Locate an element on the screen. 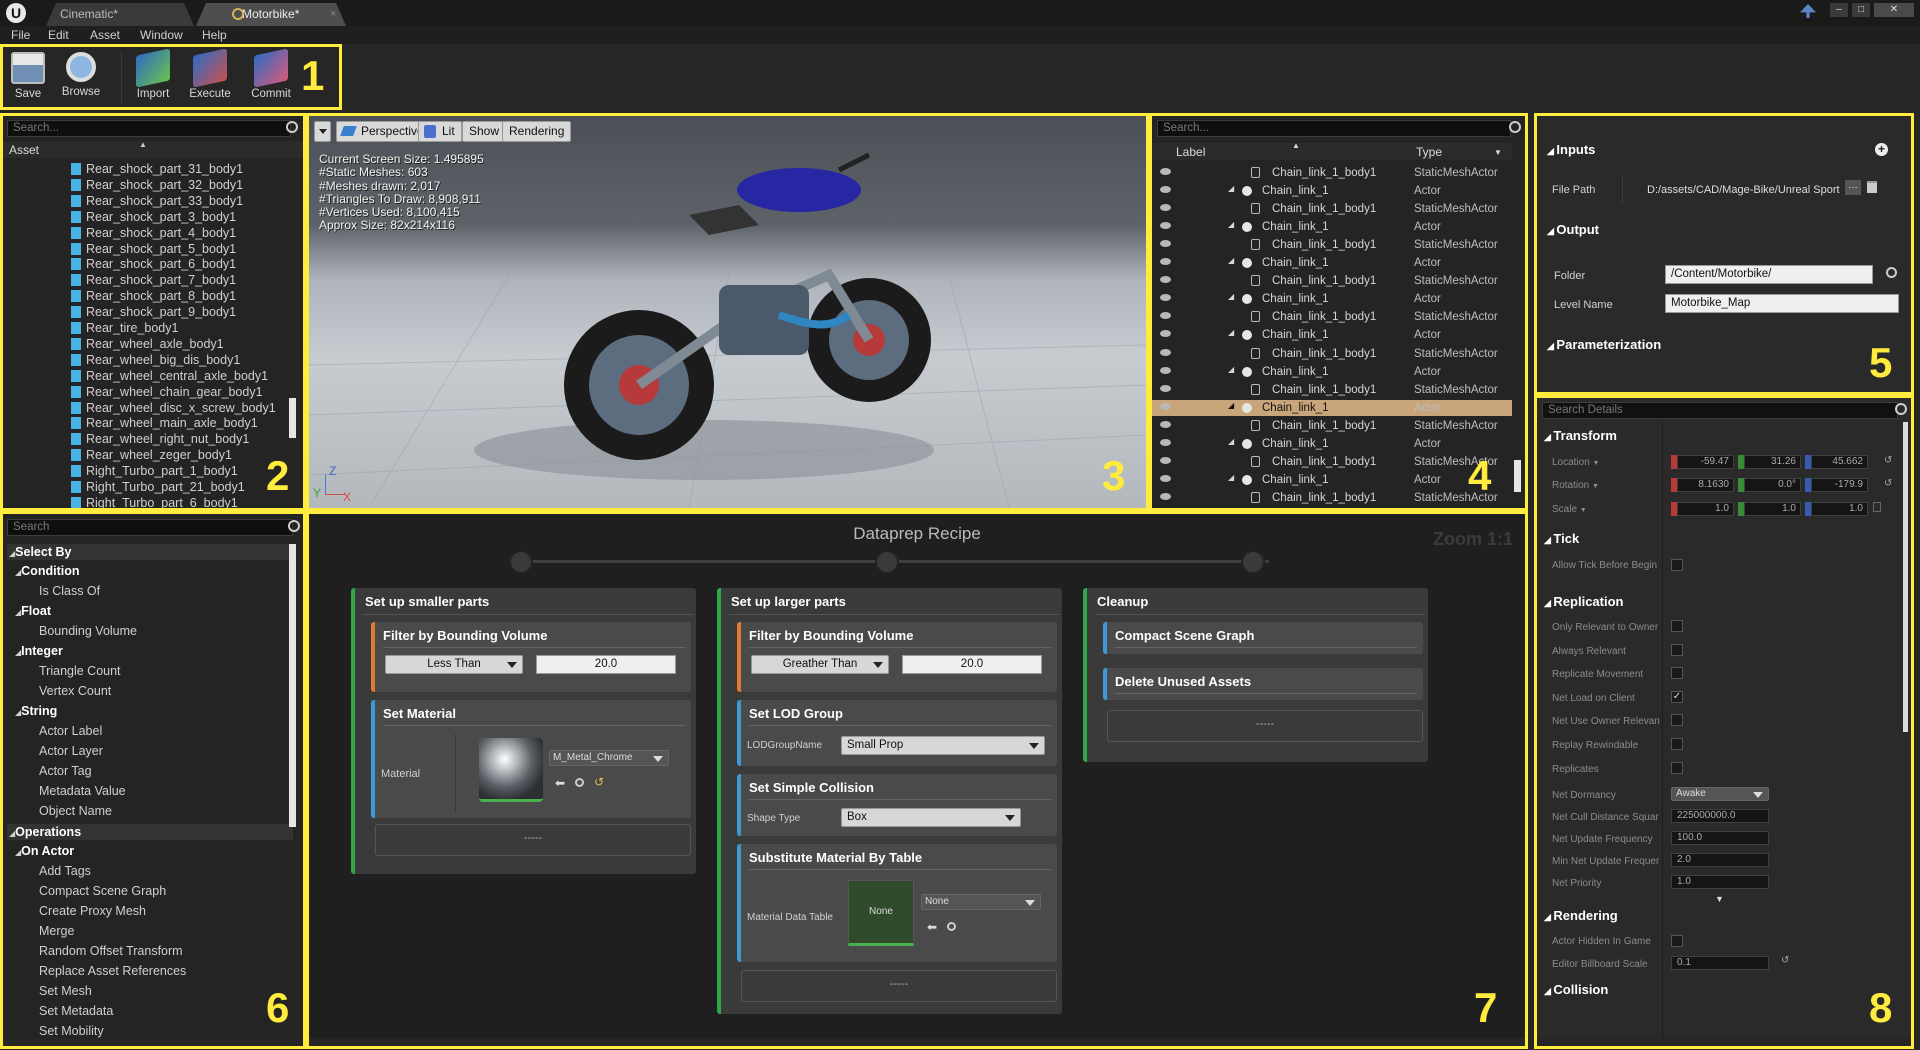 This screenshot has width=1920, height=1050. asset-list-item: Rear_wheel_central_axle_body1 is located at coordinates (169, 376).